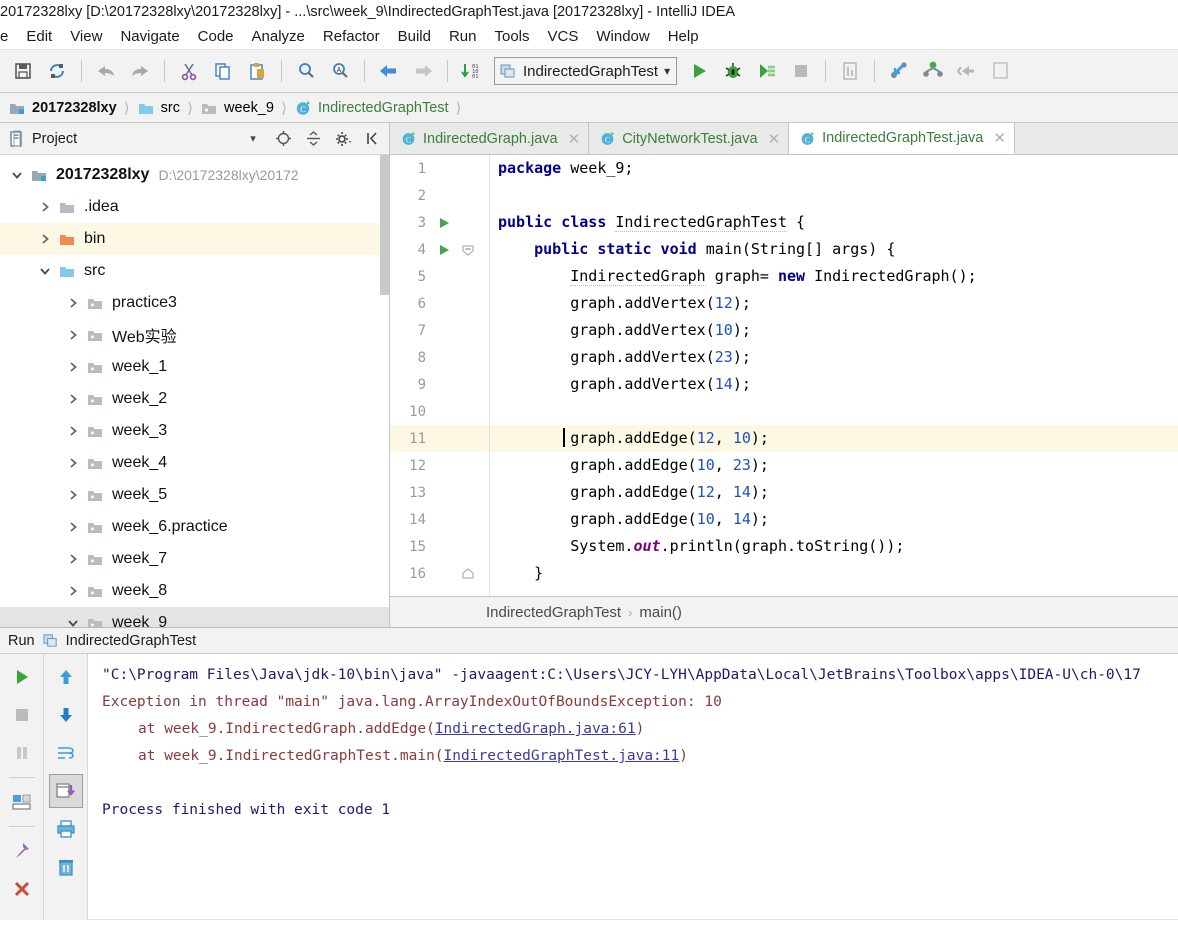 The width and height of the screenshot is (1178, 925). I want to click on menu-run: Run, so click(463, 37).